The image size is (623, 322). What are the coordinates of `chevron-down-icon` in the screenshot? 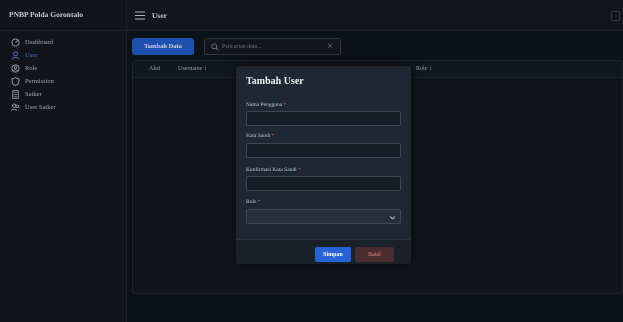 It's located at (392, 217).